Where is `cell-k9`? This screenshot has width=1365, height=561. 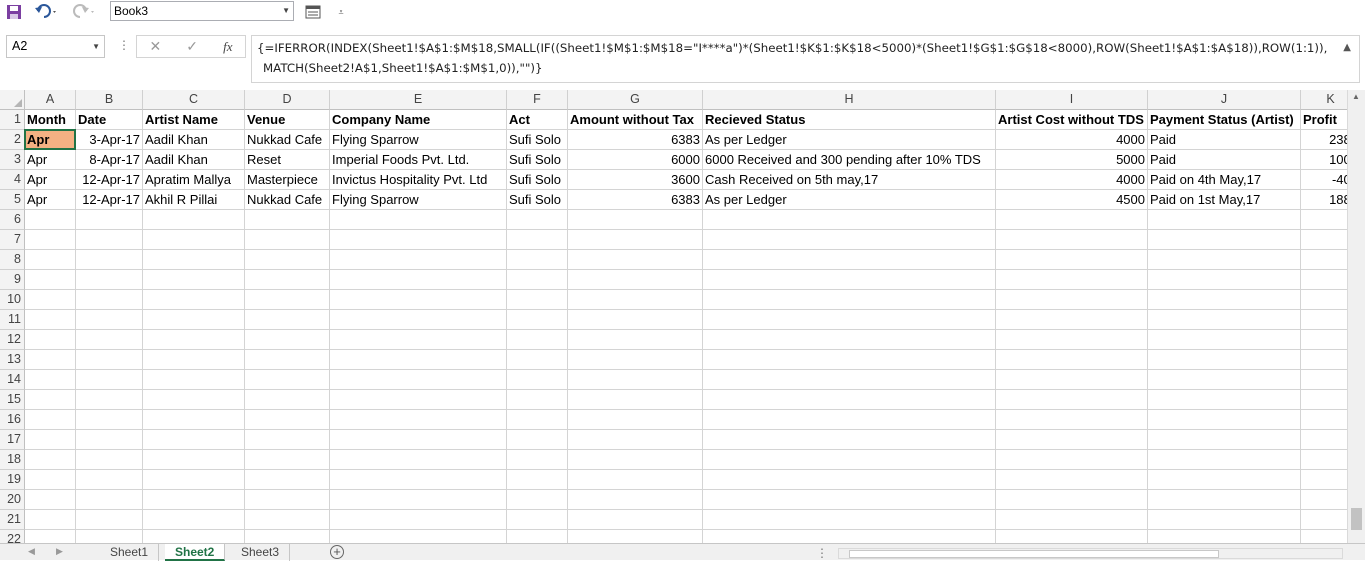 cell-k9 is located at coordinates (1324, 280).